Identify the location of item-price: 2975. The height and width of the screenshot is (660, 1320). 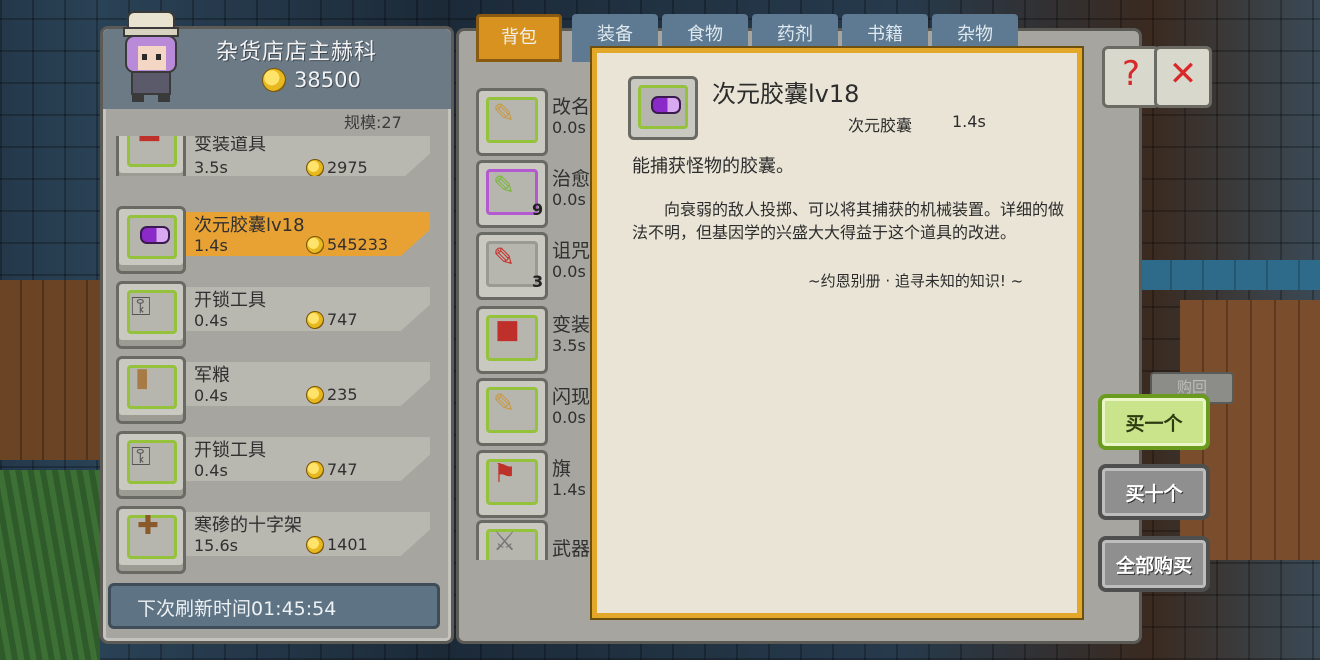
(337, 167).